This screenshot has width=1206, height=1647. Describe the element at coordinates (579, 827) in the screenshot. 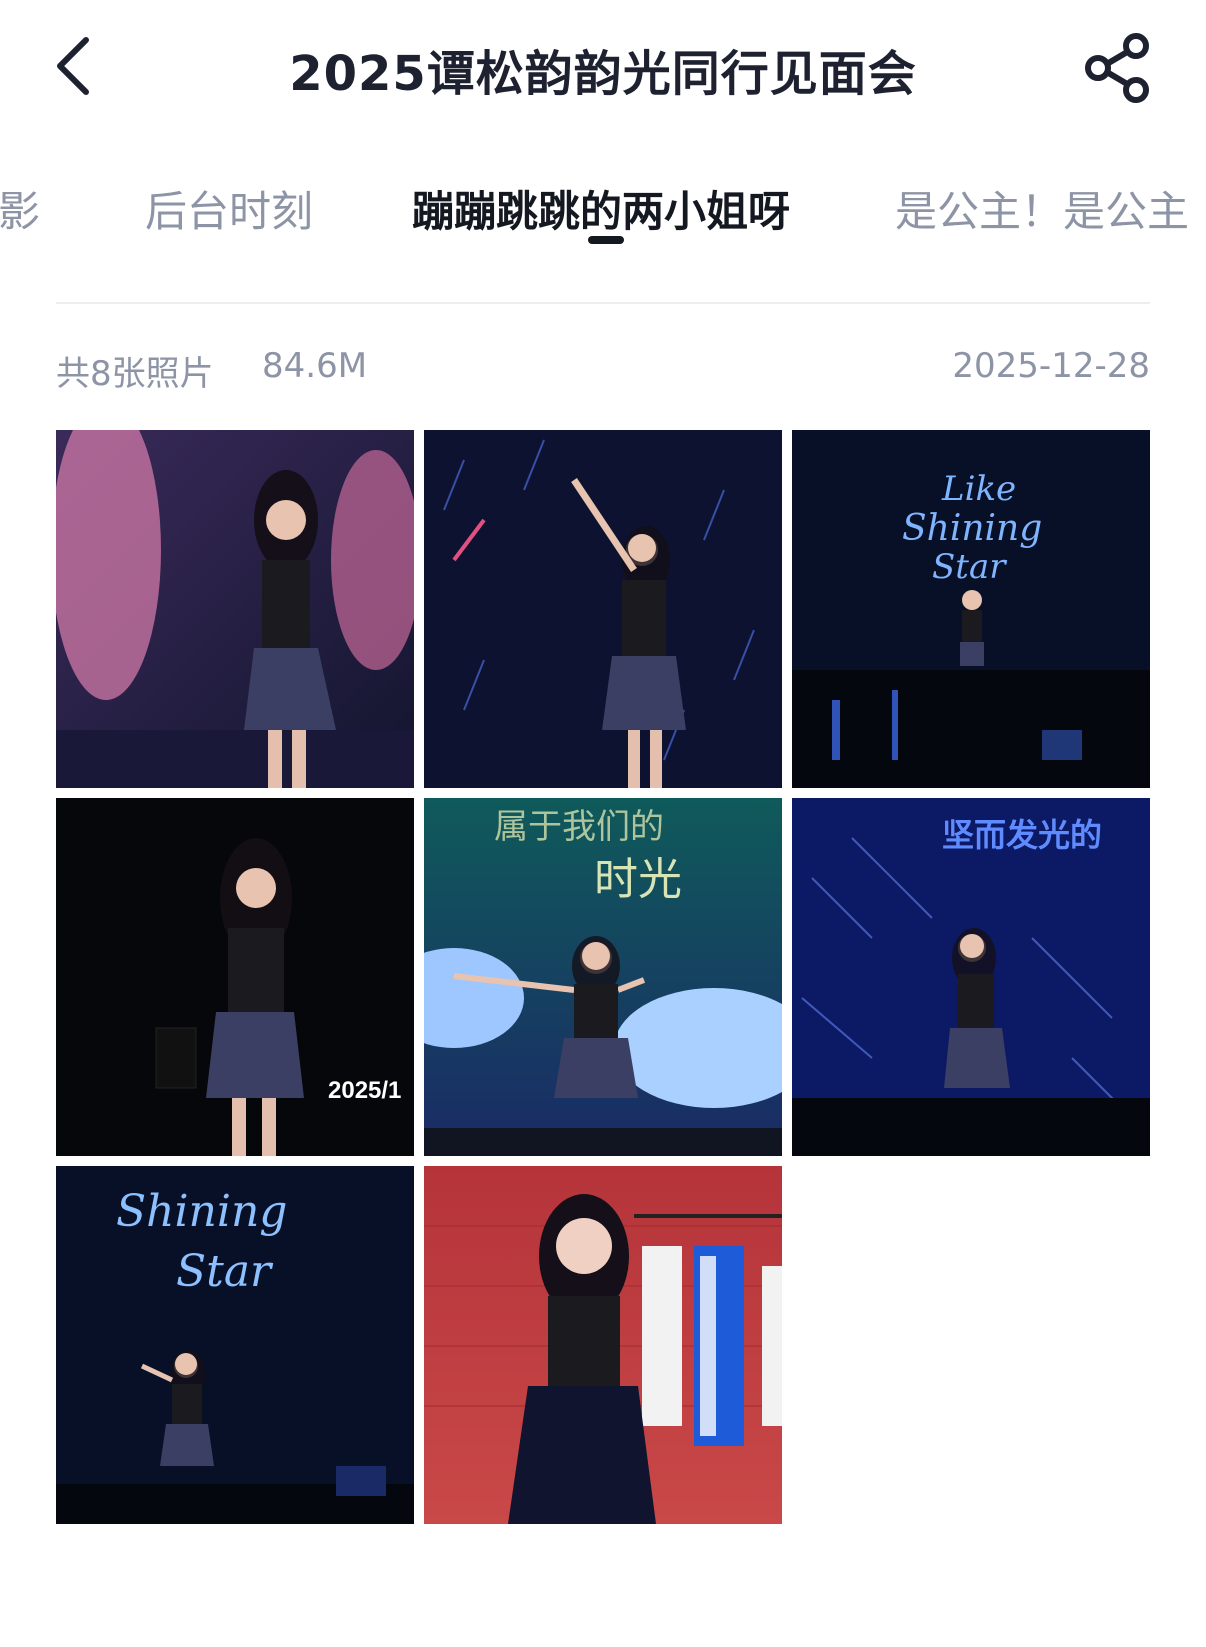

I see `svg-text: 属于我们的` at that location.